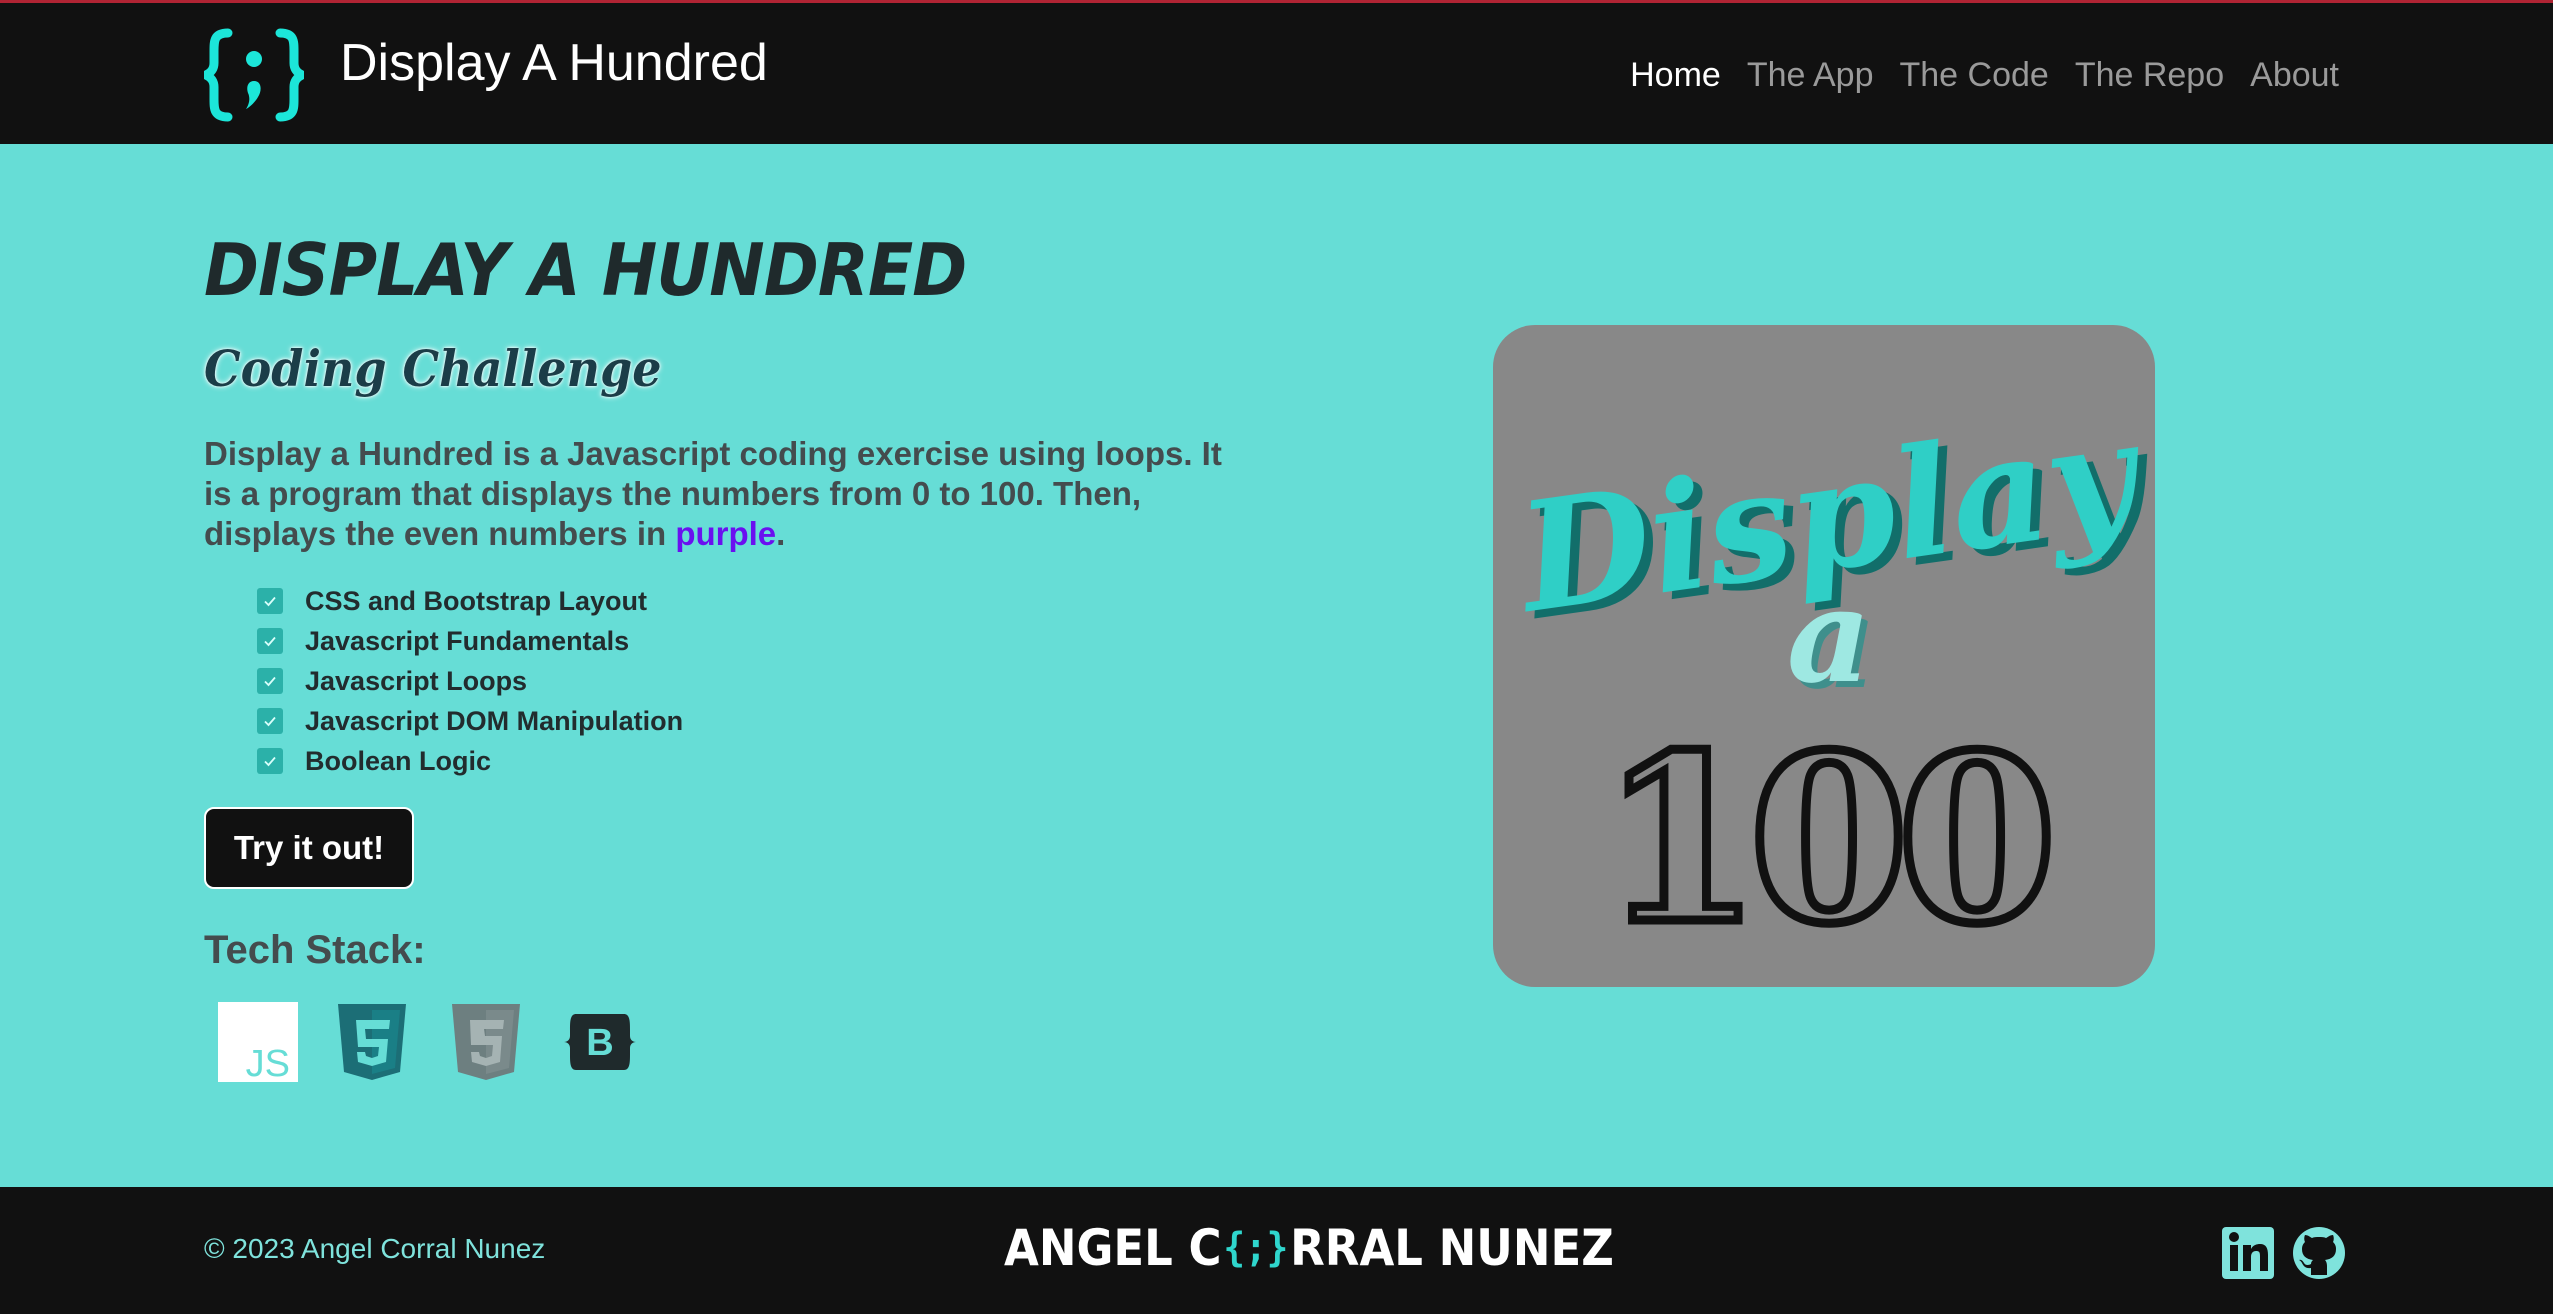 Image resolution: width=2553 pixels, height=1314 pixels. I want to click on nav-link-about: About, so click(2288, 75).